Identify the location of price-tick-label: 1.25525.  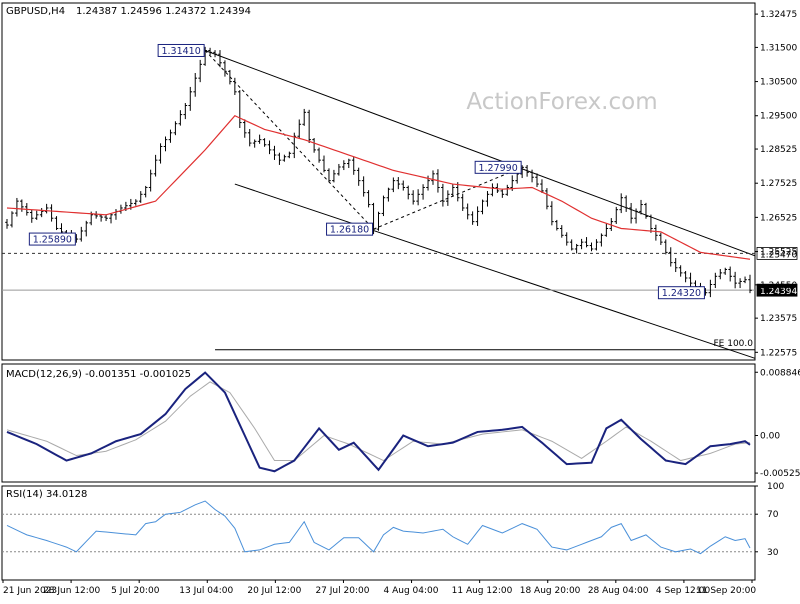
(778, 253).